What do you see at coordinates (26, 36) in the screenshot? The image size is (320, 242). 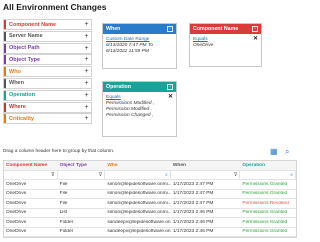 I see `filter-label: Server Name` at bounding box center [26, 36].